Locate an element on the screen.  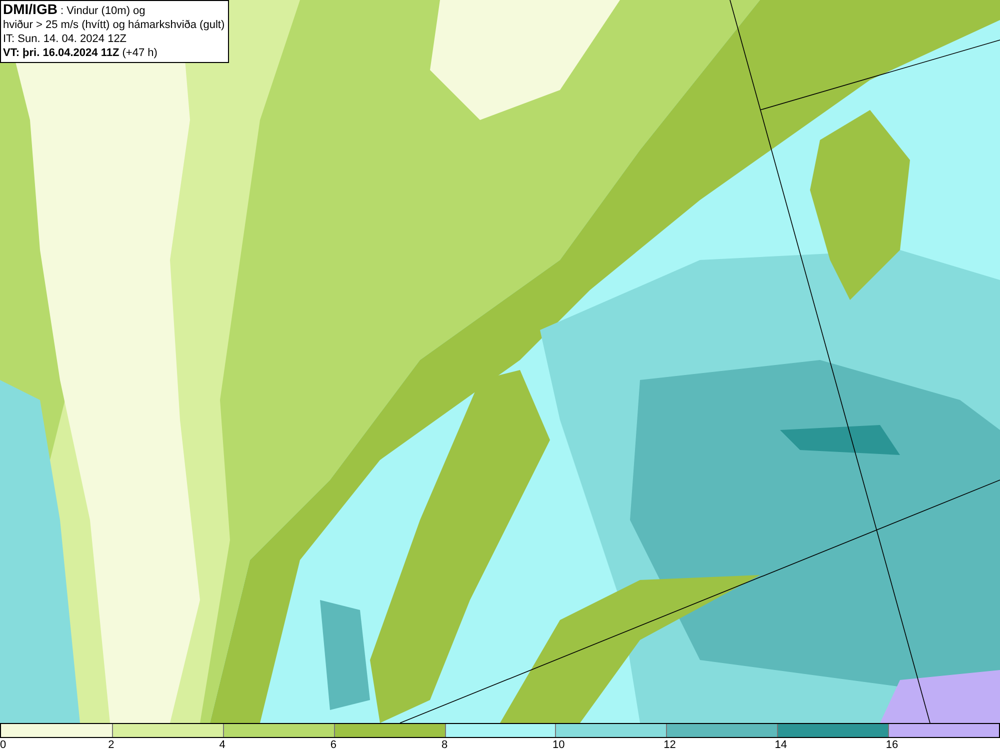
info-line: hviður > 25 m/s (hvítt) og hámarkshviða (gult) is located at coordinates (114, 25).